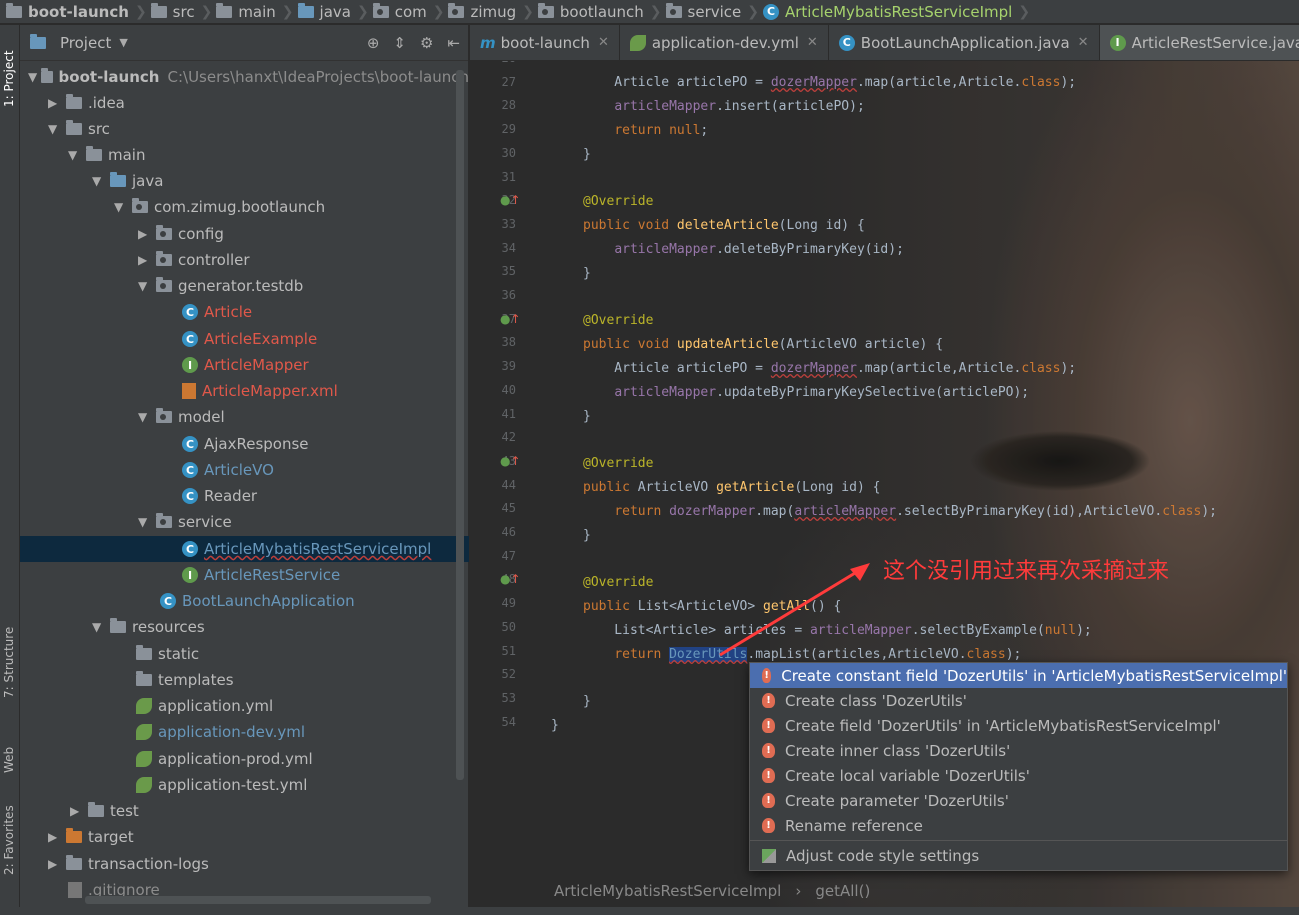  Describe the element at coordinates (244, 444) in the screenshot. I see `tree-item-ajax-response: C AjaxResponse` at that location.